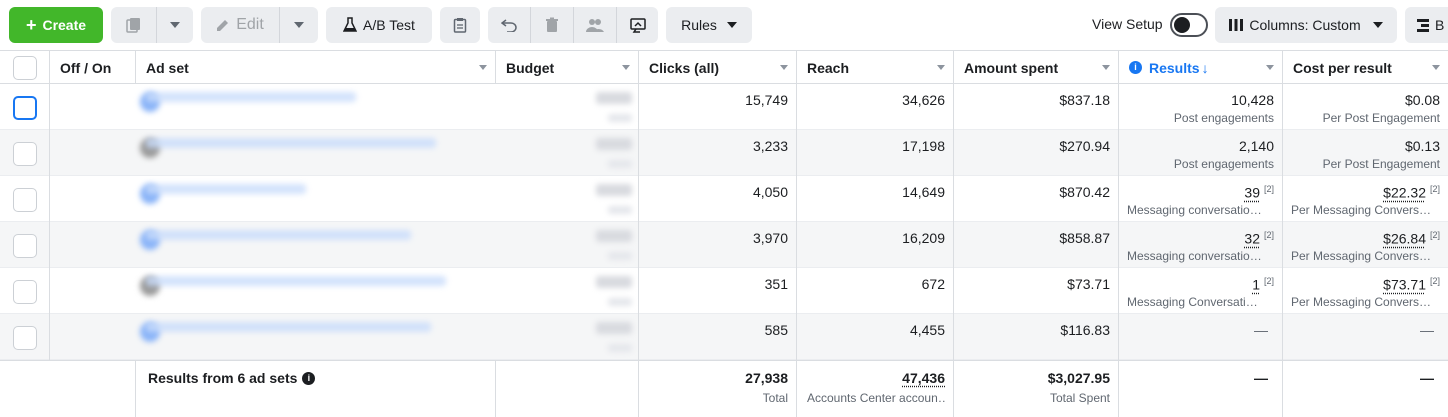  I want to click on header-results: i Results ↓, so click(1201, 67).